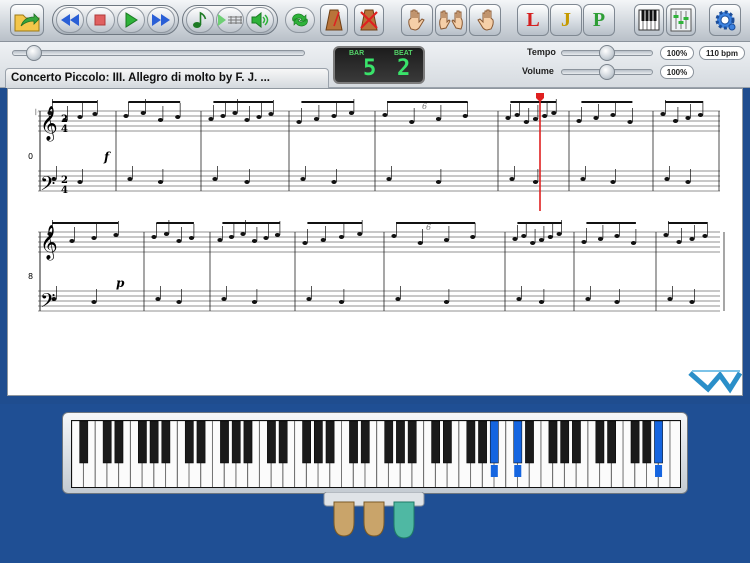 The width and height of the screenshot is (750, 563). I want to click on pressed-black-key, so click(518, 442).